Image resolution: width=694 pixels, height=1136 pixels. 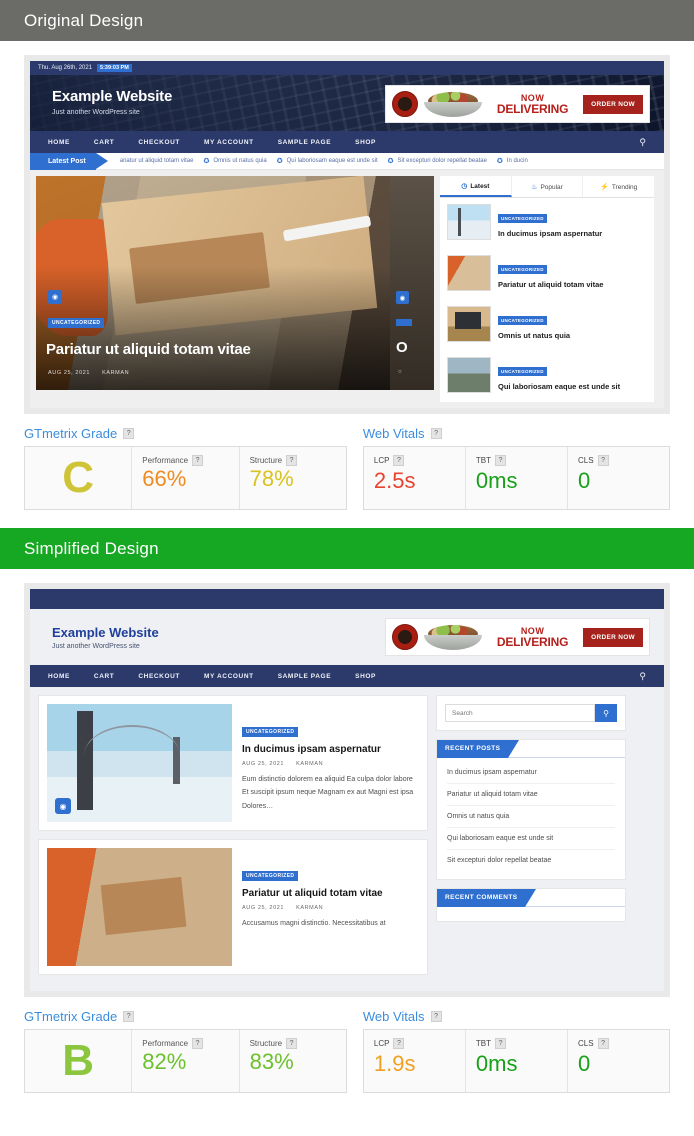 I want to click on search-input, so click(x=520, y=713).